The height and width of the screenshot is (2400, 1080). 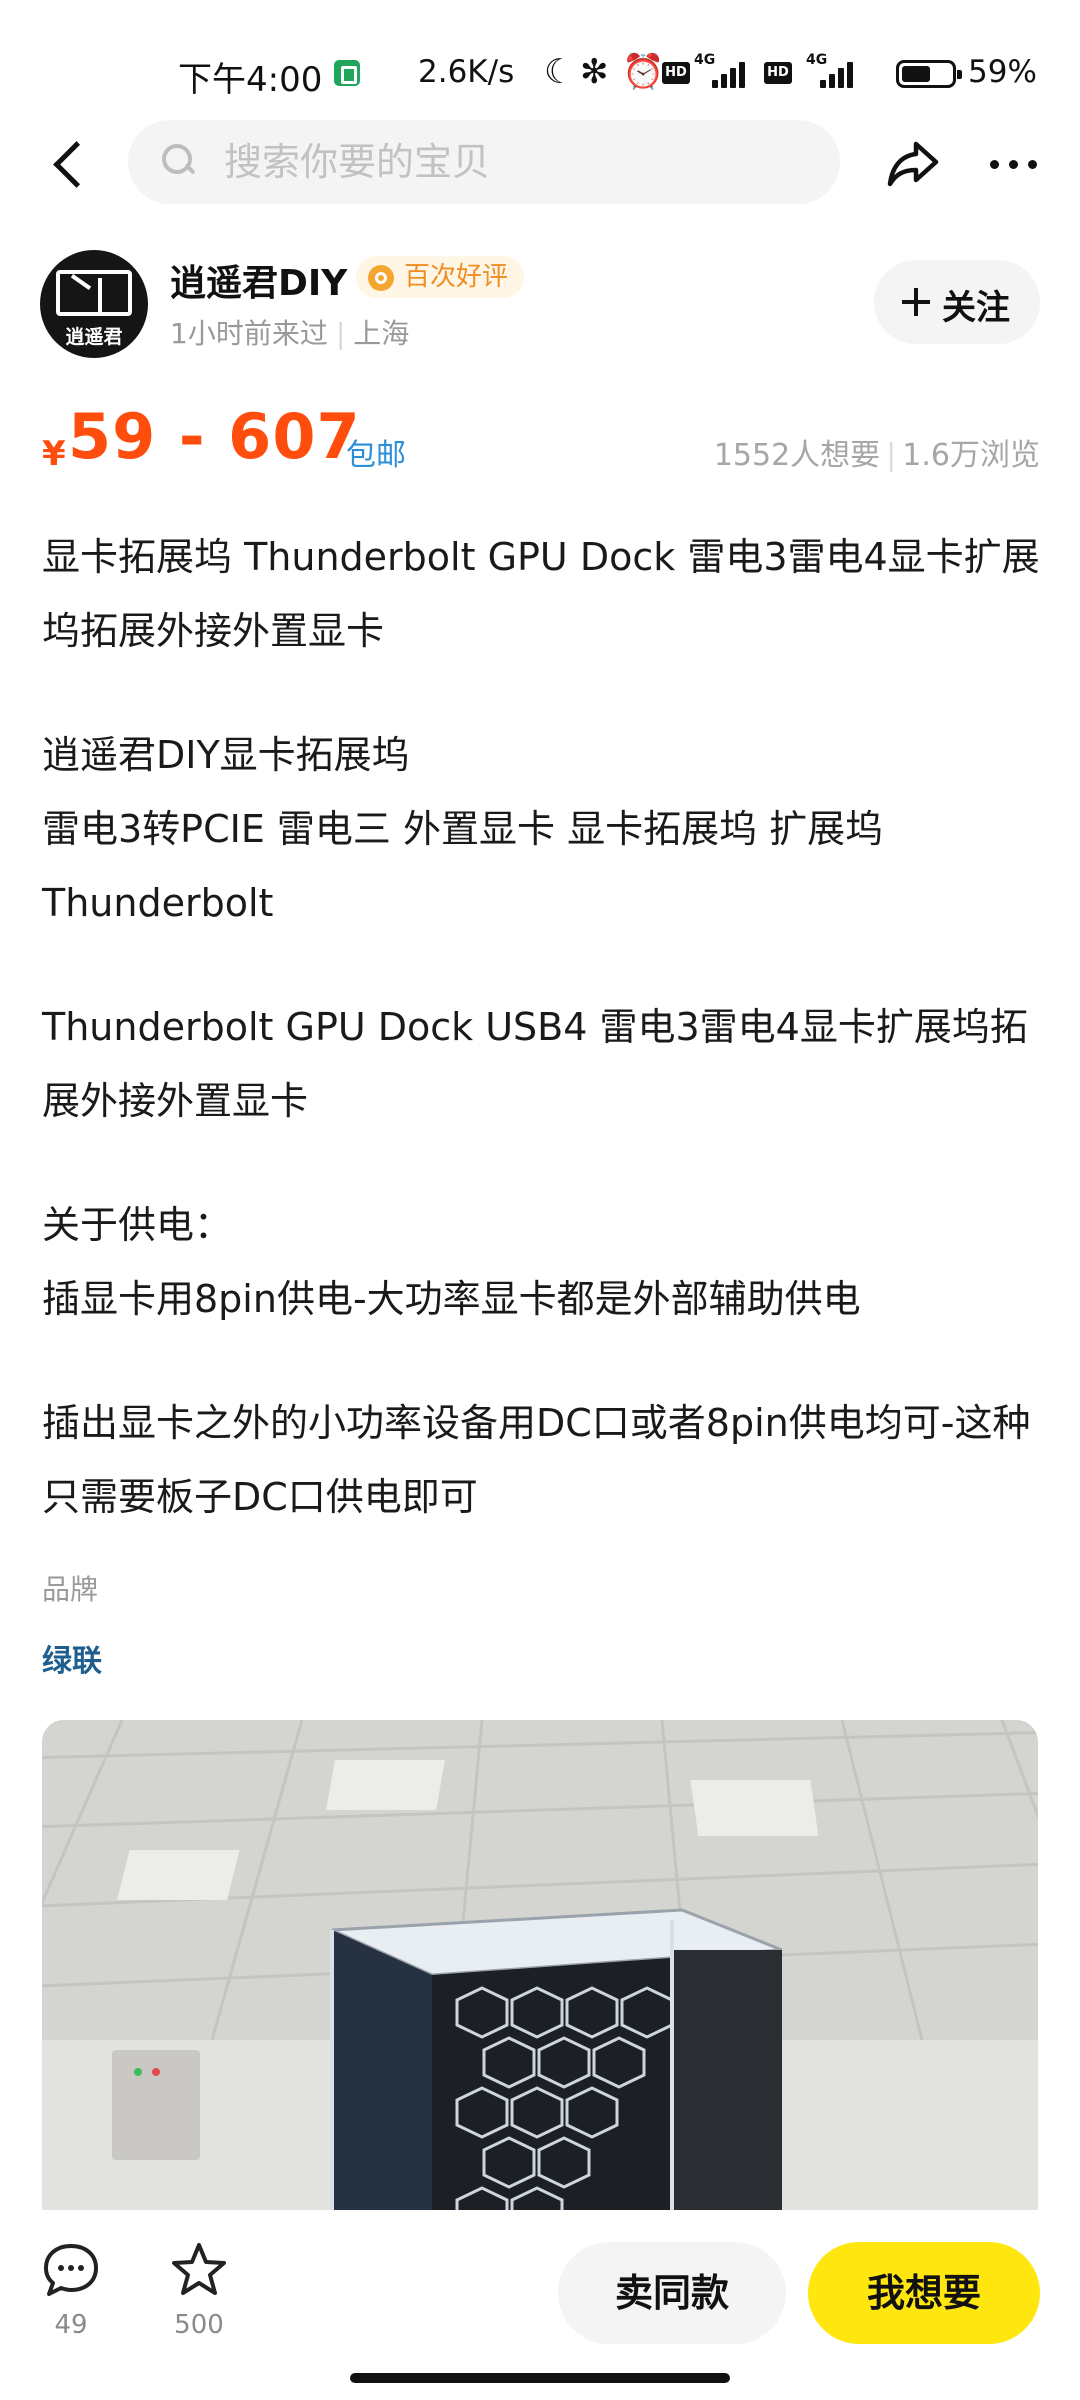 I want to click on seller-meta: 1小时前来过 | 上海, so click(x=289, y=332).